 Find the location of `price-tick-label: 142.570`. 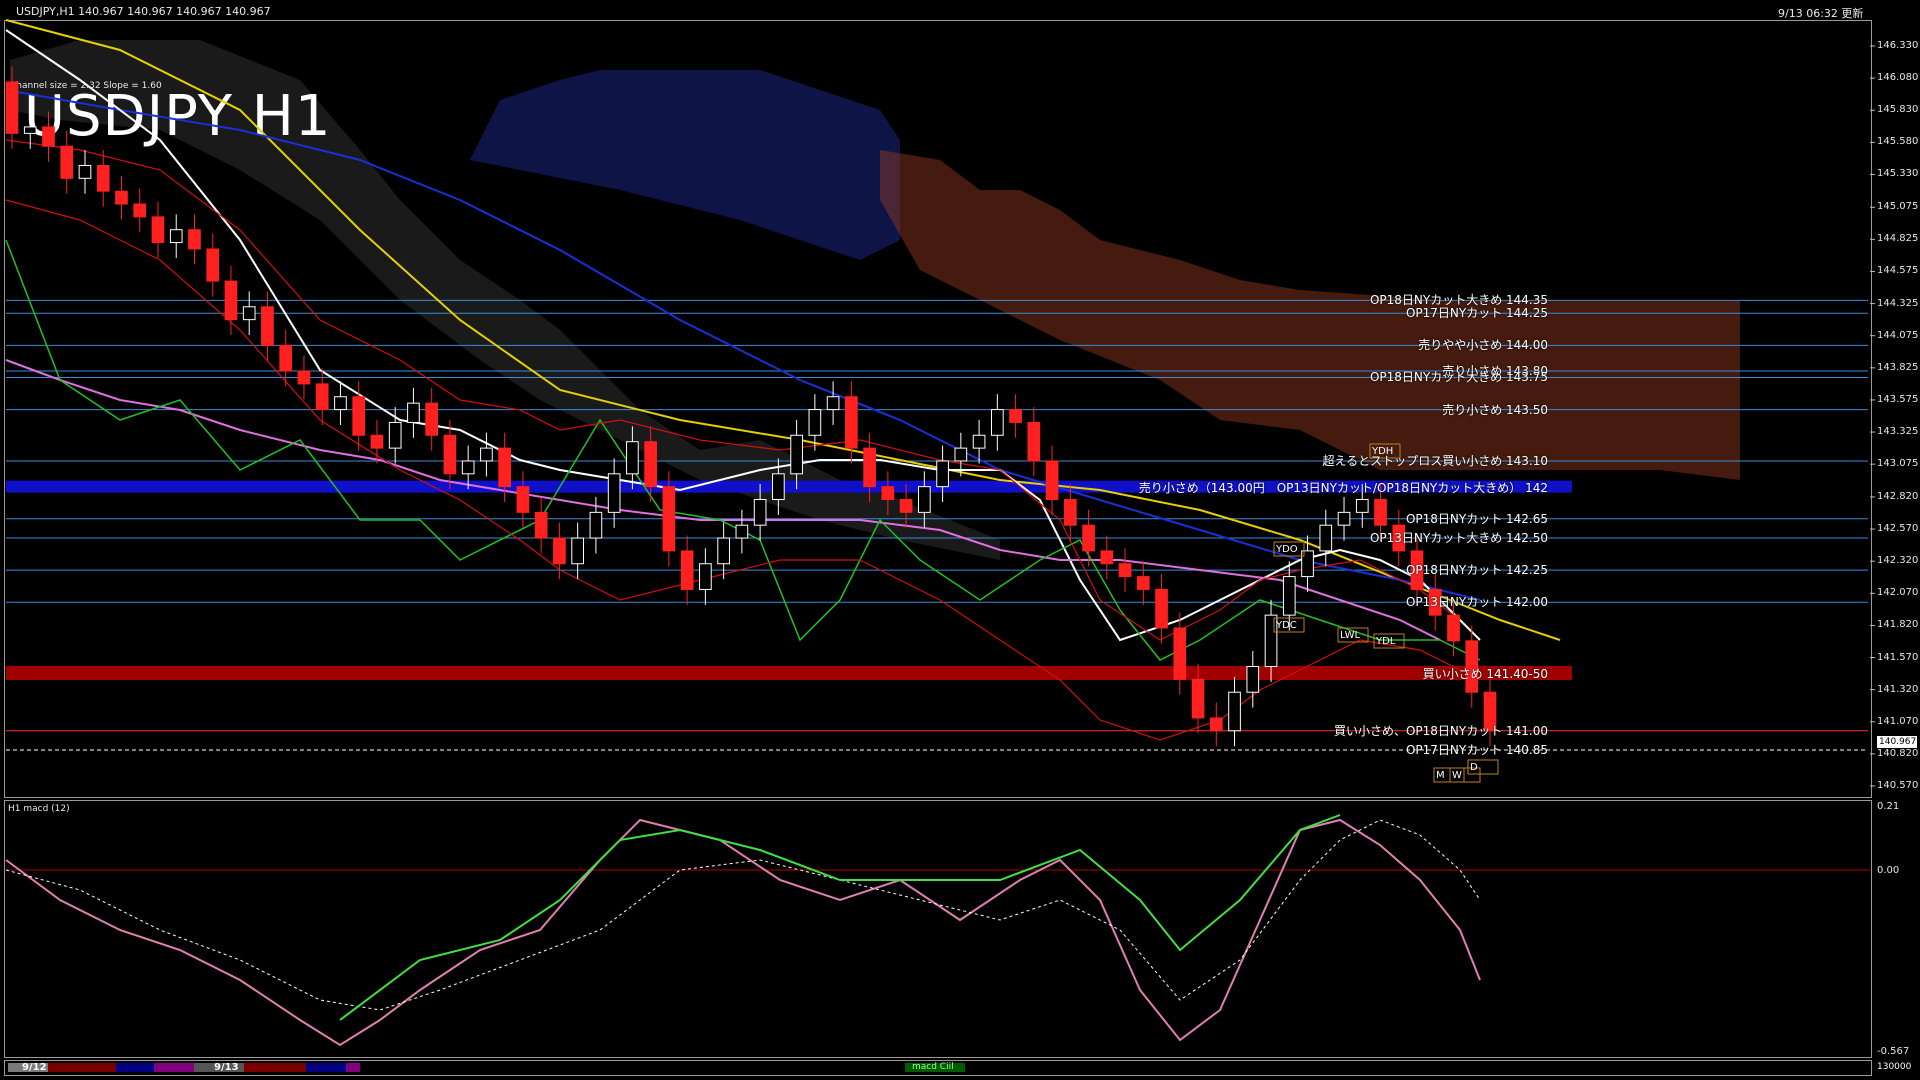

price-tick-label: 142.570 is located at coordinates (1898, 529).